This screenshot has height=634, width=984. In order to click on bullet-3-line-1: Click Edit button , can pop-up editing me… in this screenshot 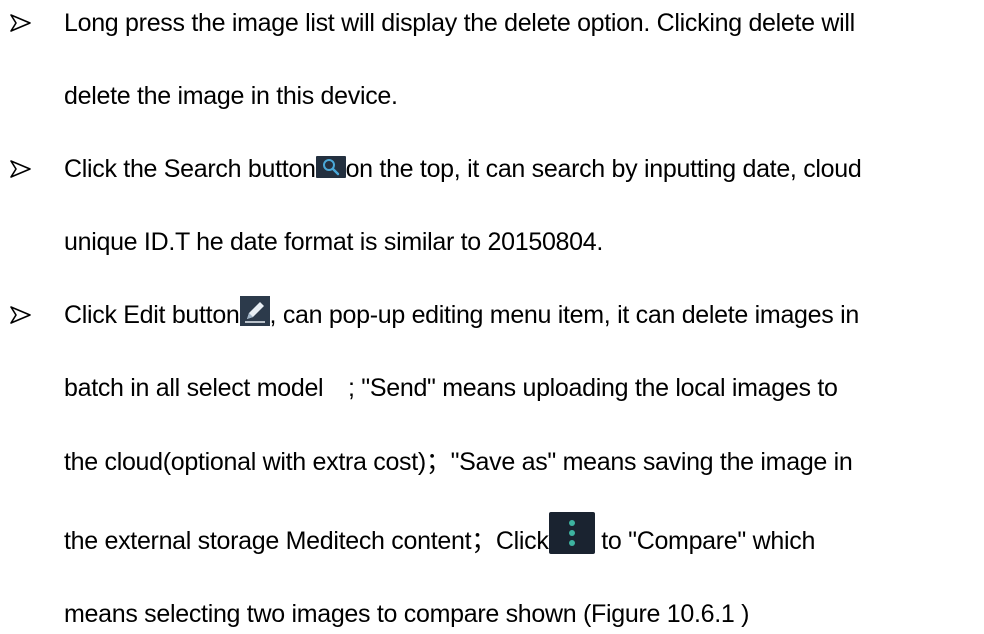, I will do `click(462, 313)`.